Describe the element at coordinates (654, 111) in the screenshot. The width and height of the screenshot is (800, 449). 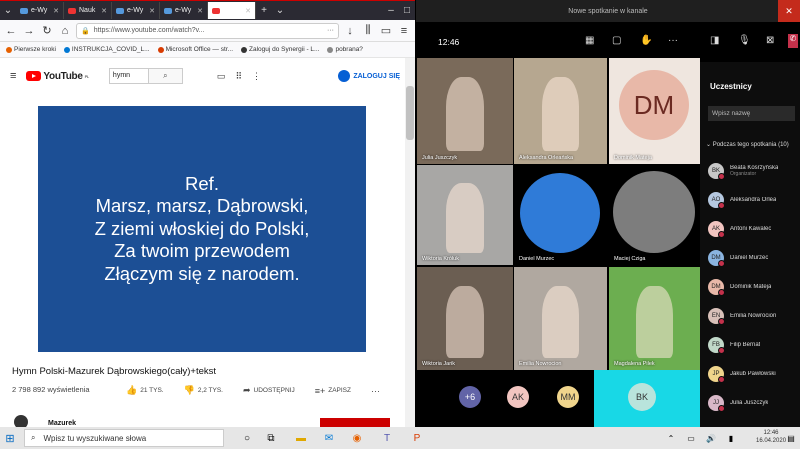
I see `video-tile: DM Dominik Mateja` at that location.